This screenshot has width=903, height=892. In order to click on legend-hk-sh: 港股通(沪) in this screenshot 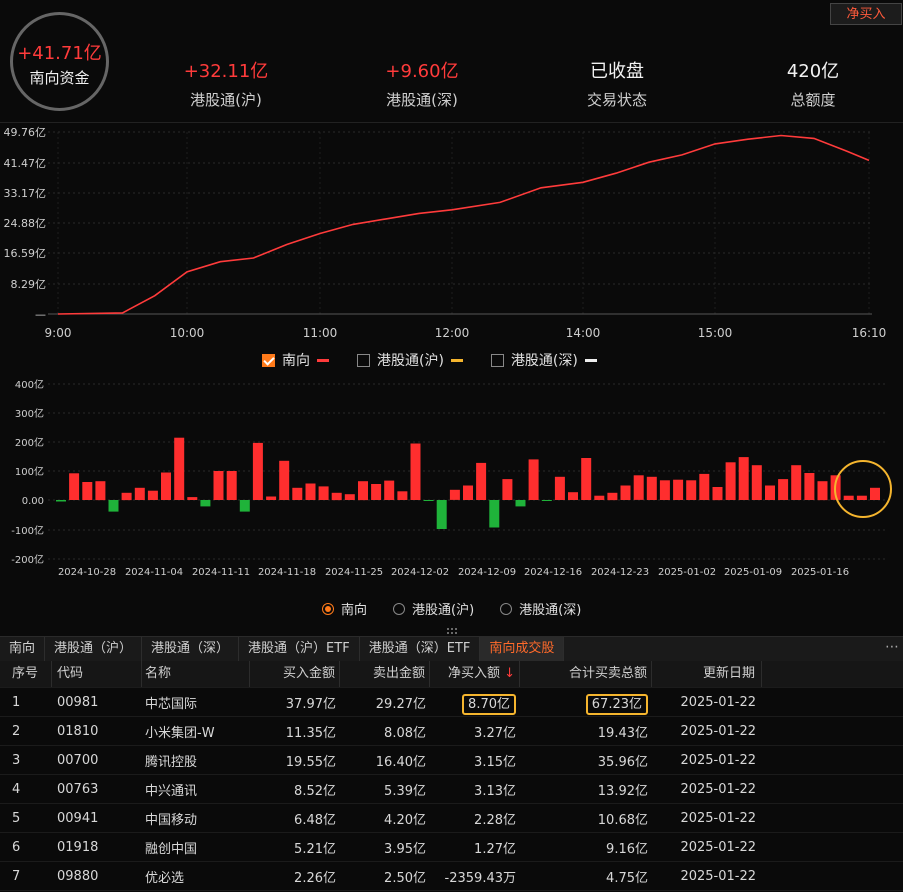, I will do `click(410, 360)`.